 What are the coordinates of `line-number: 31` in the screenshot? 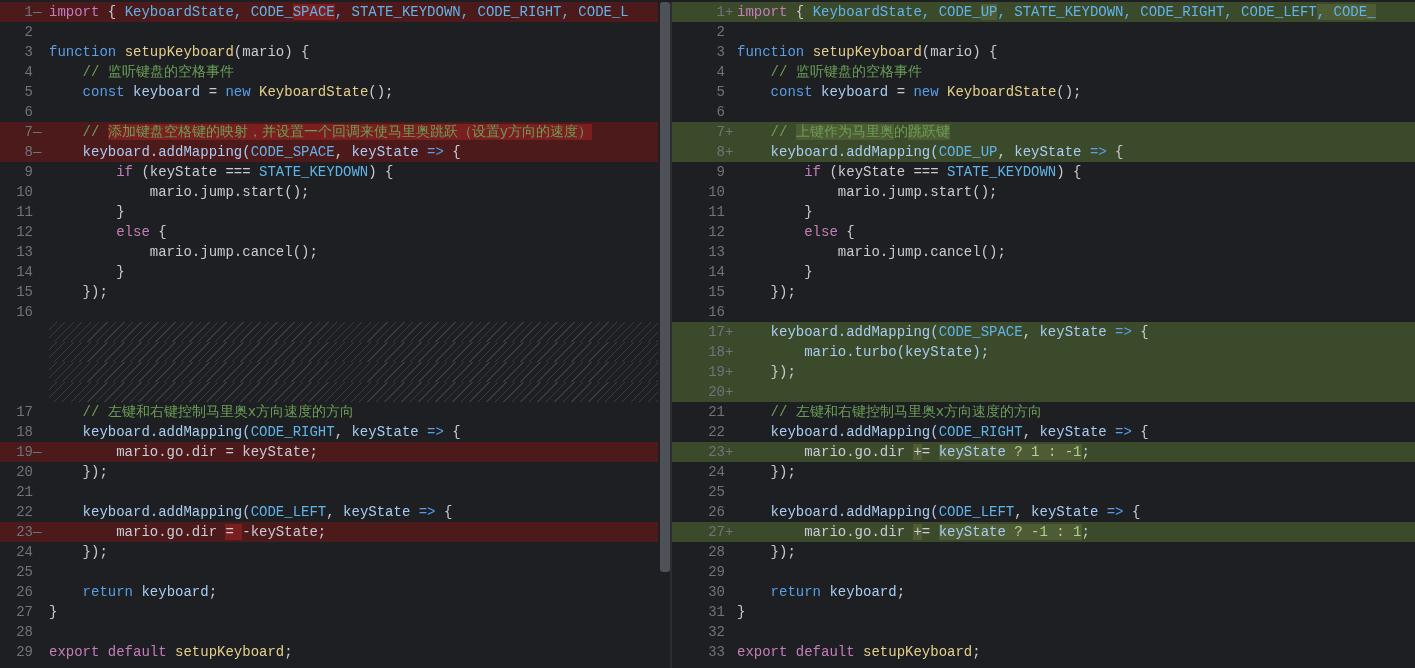 It's located at (716, 612).